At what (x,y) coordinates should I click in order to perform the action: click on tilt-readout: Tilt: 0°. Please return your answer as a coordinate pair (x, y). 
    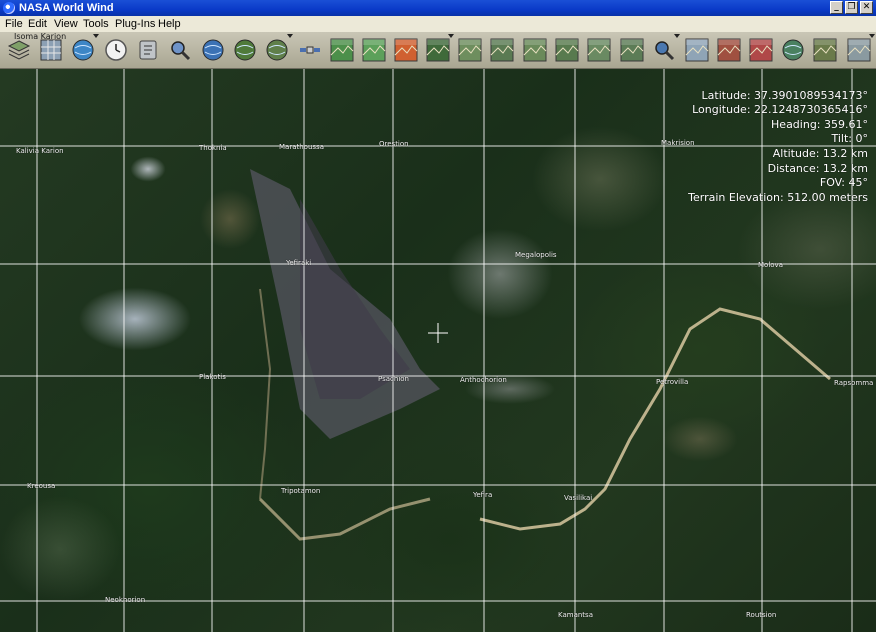
    Looking at the image, I should click on (849, 138).